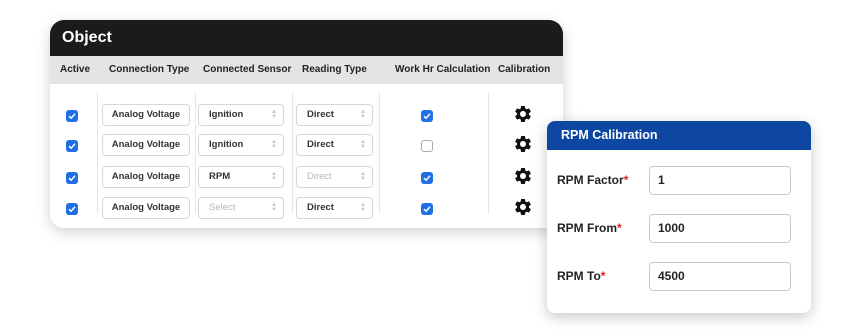  I want to click on calibration-value-input: 1000, so click(720, 228).